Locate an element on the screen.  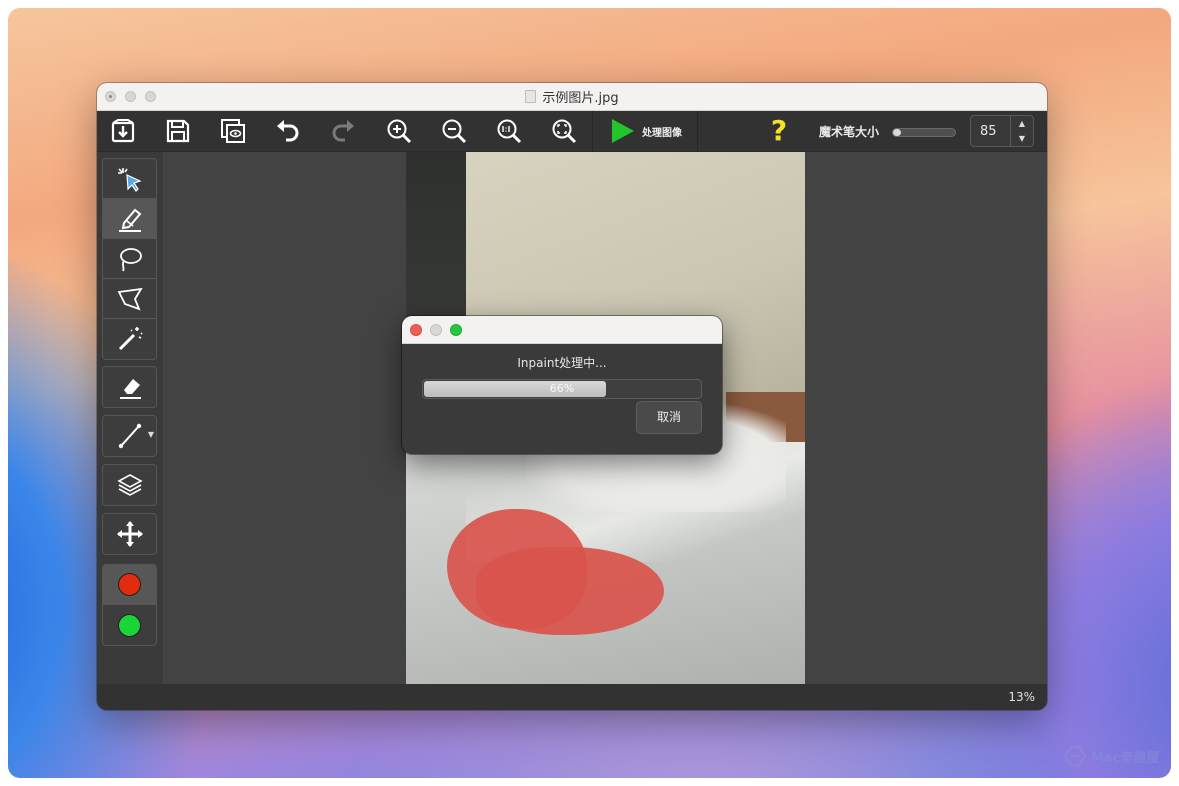
brush-size-label: 魔术笔大小 is located at coordinates (849, 132).